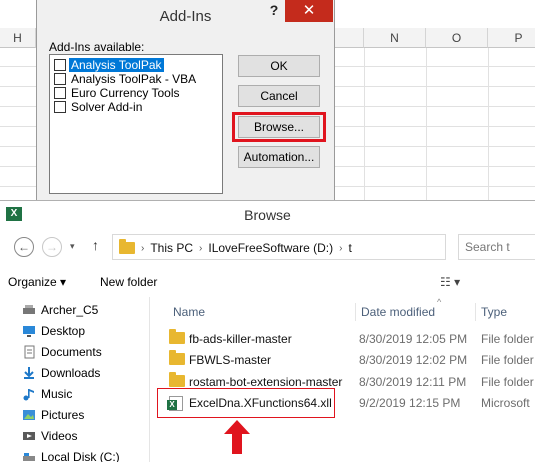 The image size is (535, 462). I want to click on addin-item-euro-currency-tools: Euro Currency Tools, so click(118, 93).